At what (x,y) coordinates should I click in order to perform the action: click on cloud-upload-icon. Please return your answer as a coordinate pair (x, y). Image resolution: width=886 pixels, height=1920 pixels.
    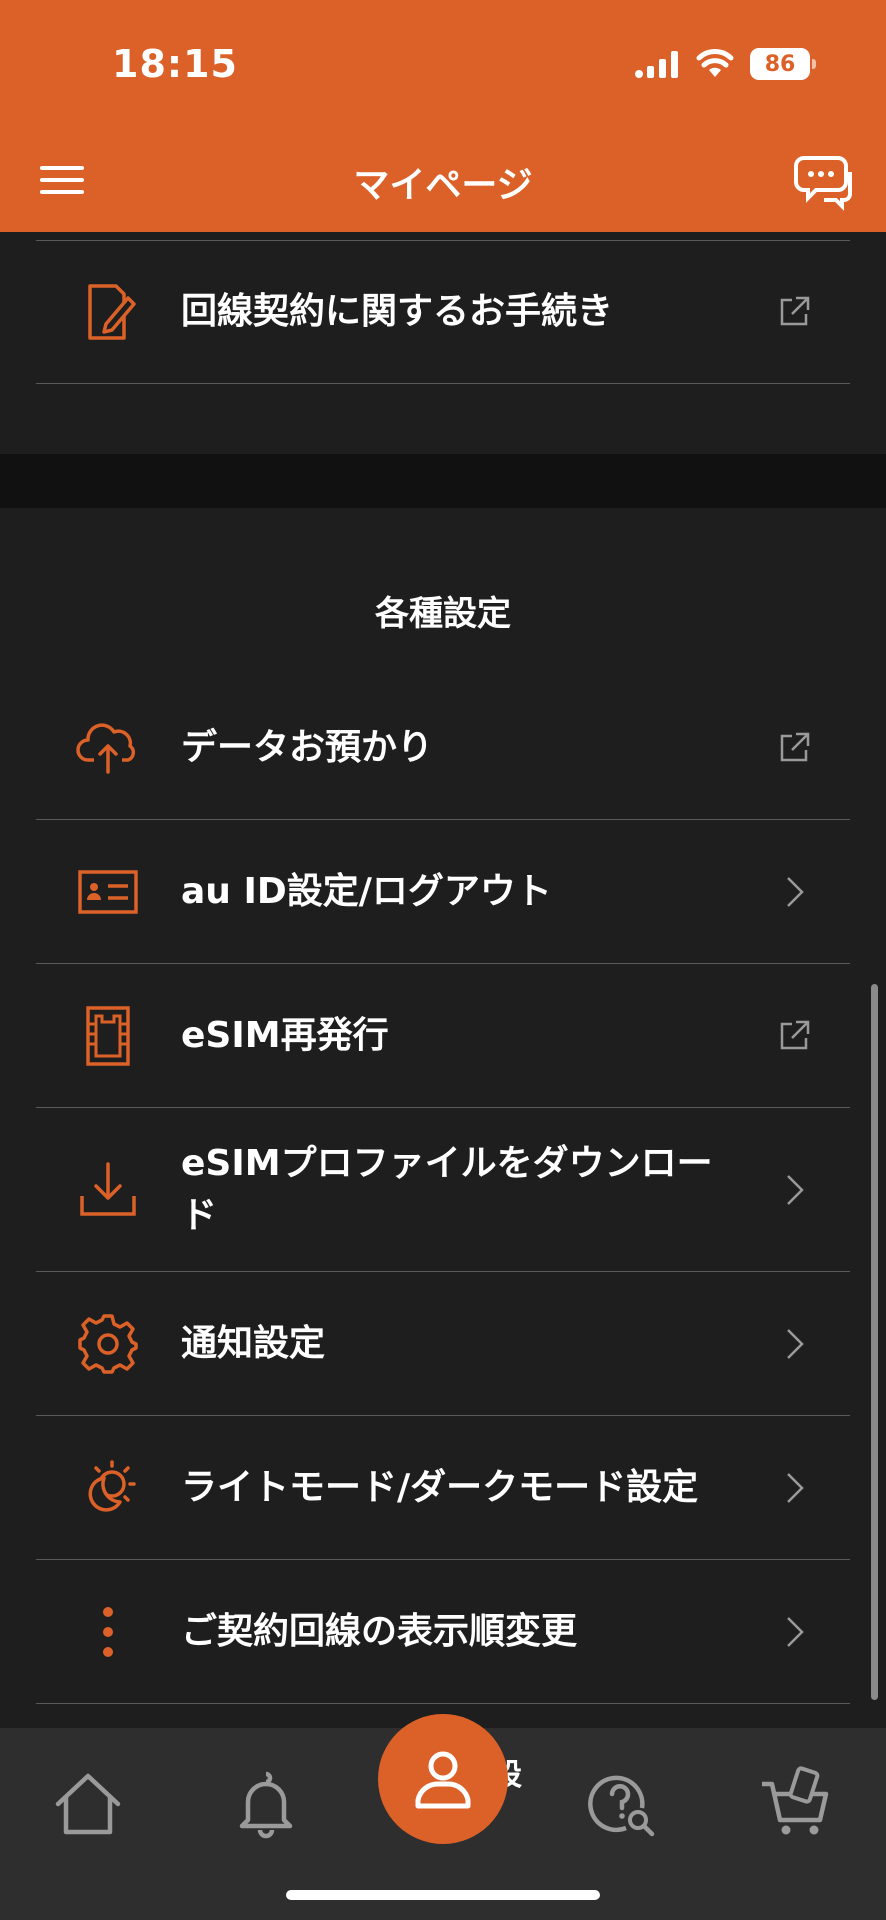
    Looking at the image, I should click on (105, 748).